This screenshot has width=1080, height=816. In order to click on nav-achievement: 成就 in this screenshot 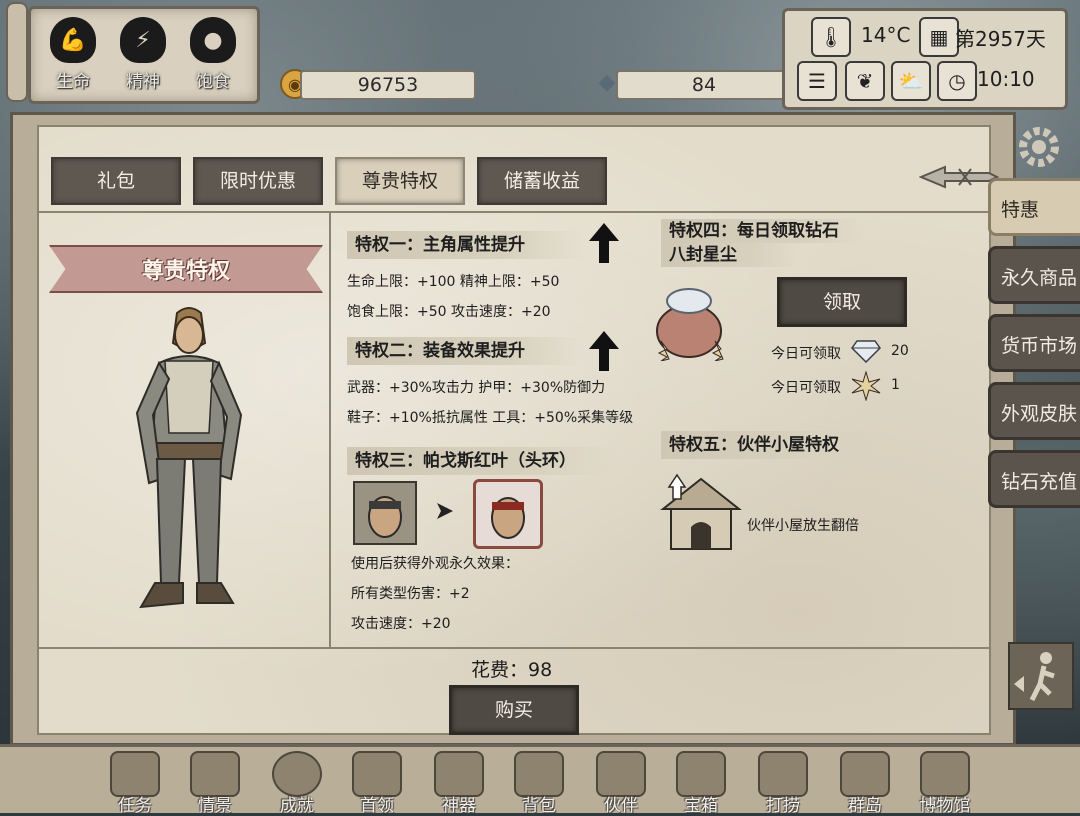, I will do `click(297, 783)`.